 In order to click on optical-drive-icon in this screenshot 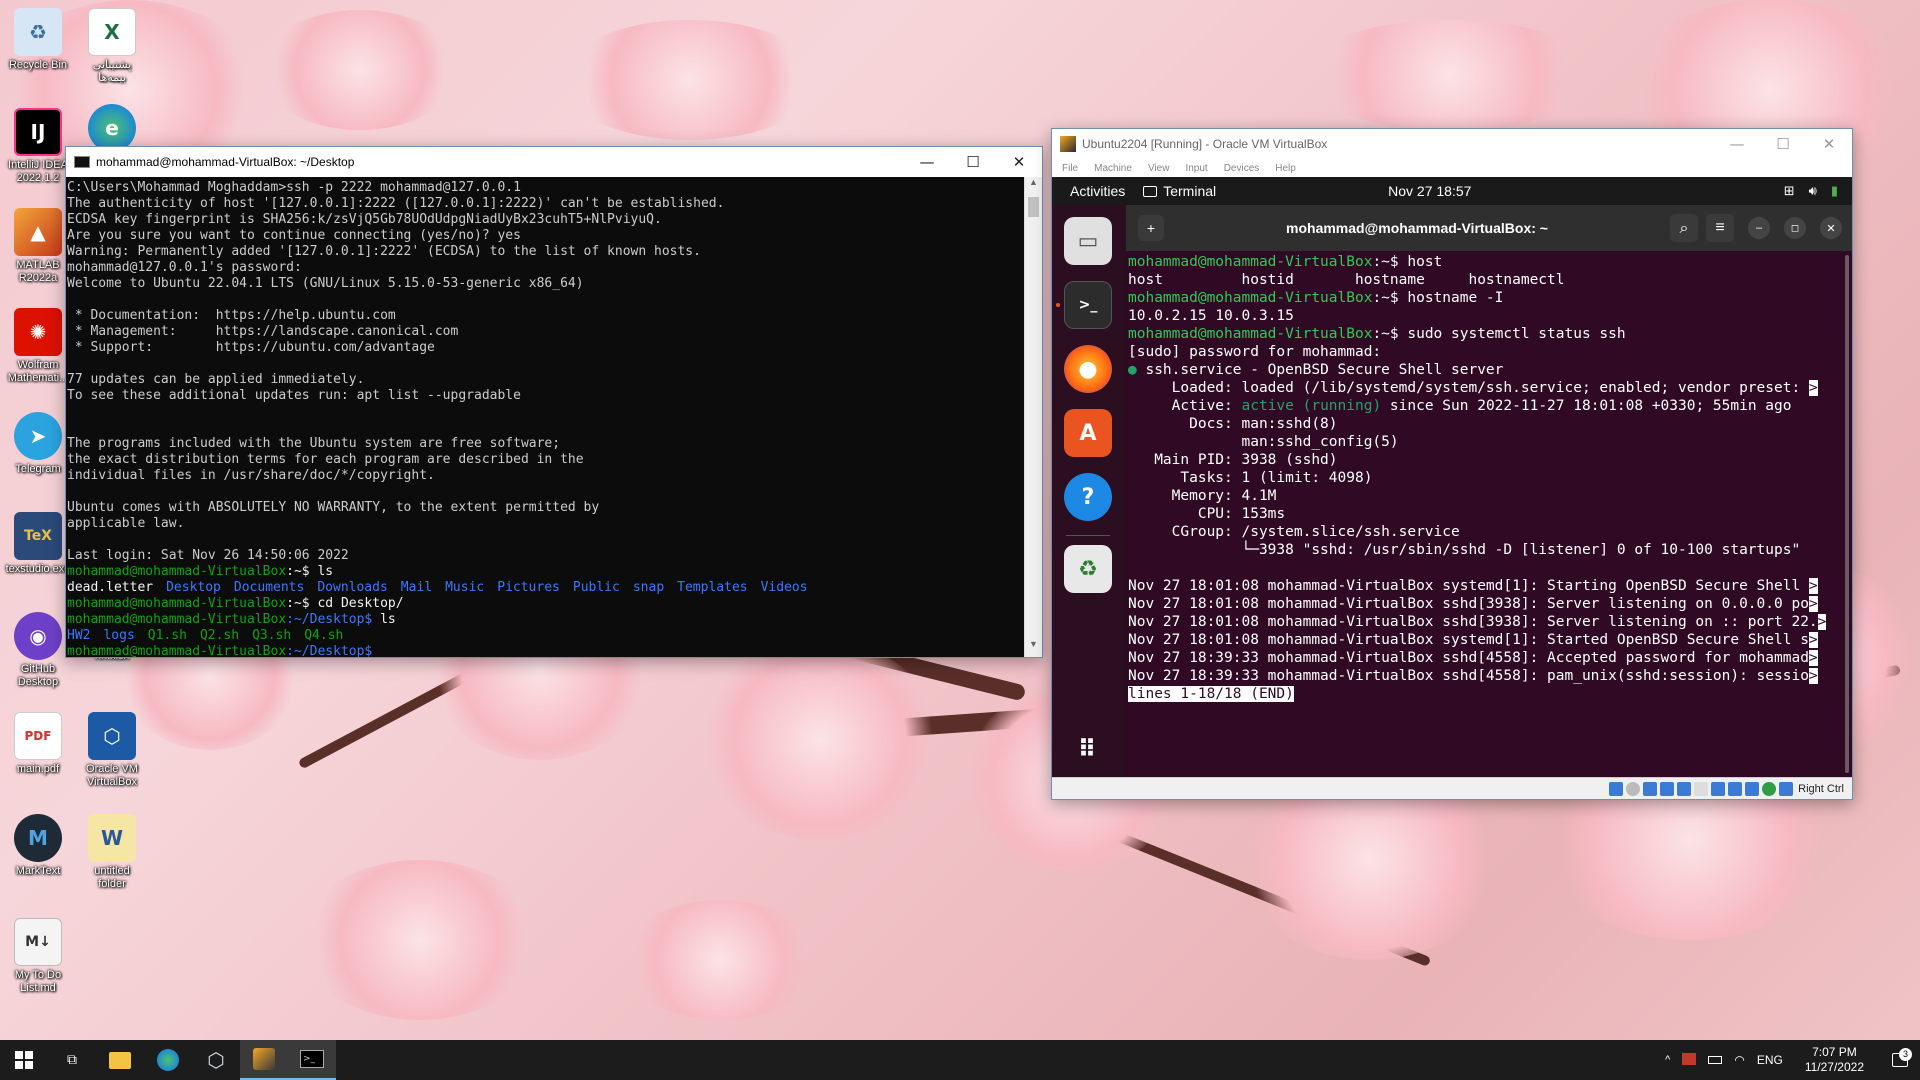, I will do `click(1633, 788)`.